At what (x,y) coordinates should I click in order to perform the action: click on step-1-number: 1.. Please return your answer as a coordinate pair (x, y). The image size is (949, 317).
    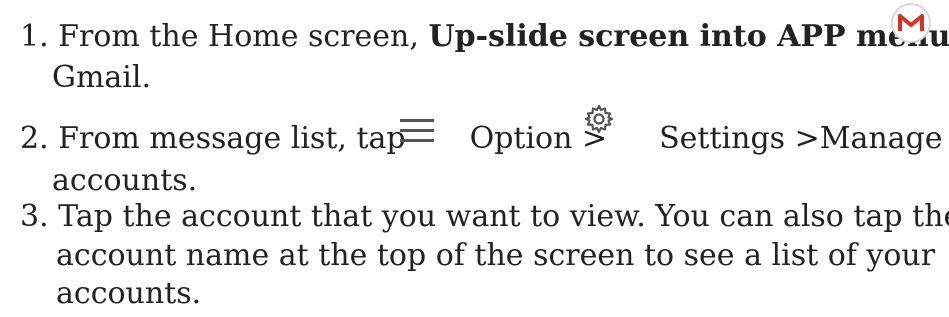
    Looking at the image, I should click on (34, 36).